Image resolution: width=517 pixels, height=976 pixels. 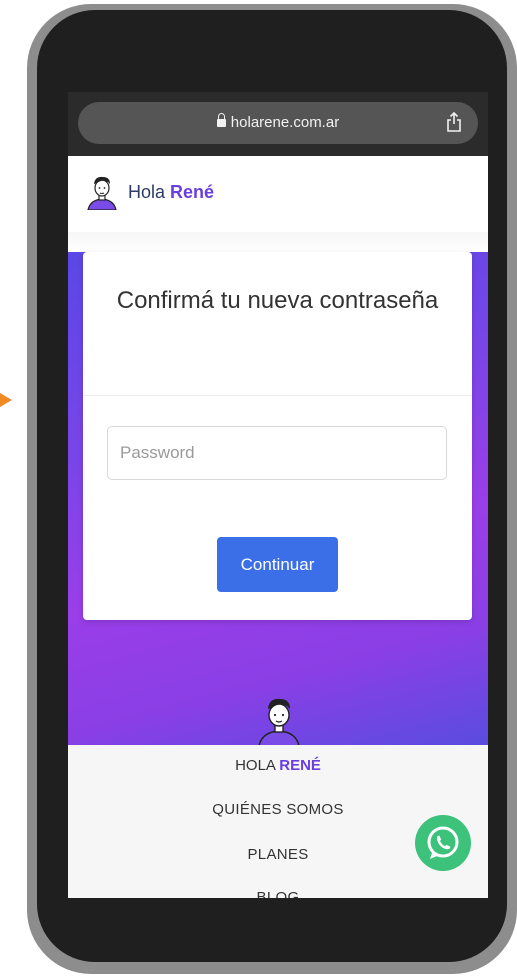 I want to click on browser-toolbar: holarene.com.ar, so click(x=278, y=124).